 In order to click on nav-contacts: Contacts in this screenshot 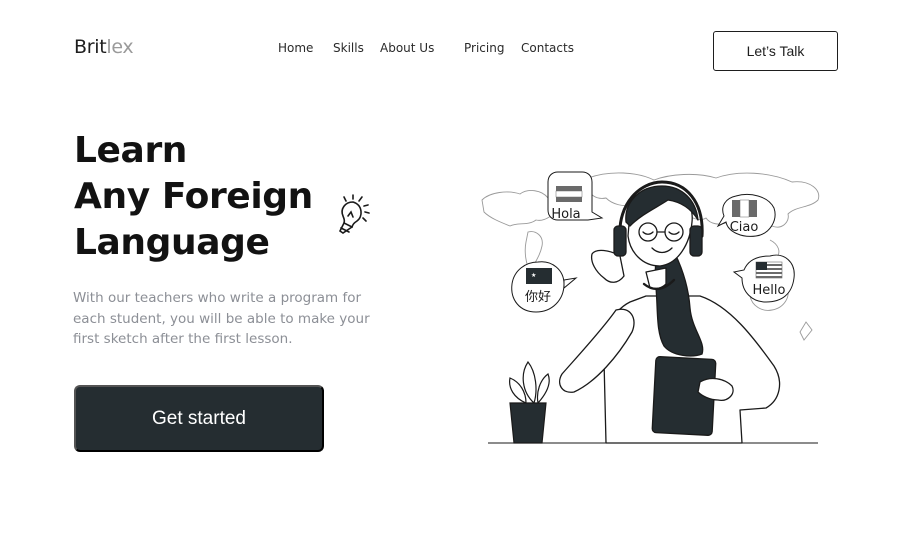, I will do `click(547, 48)`.